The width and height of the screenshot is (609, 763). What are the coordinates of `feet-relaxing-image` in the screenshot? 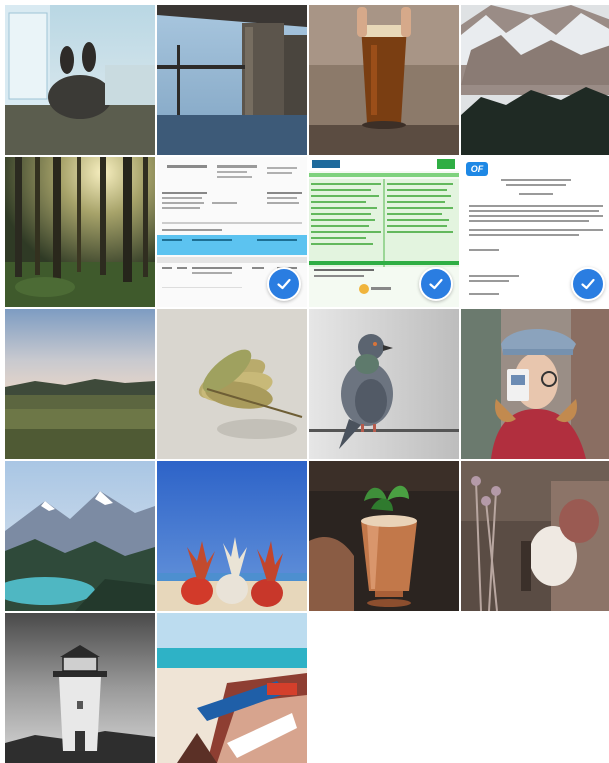 It's located at (80, 80).